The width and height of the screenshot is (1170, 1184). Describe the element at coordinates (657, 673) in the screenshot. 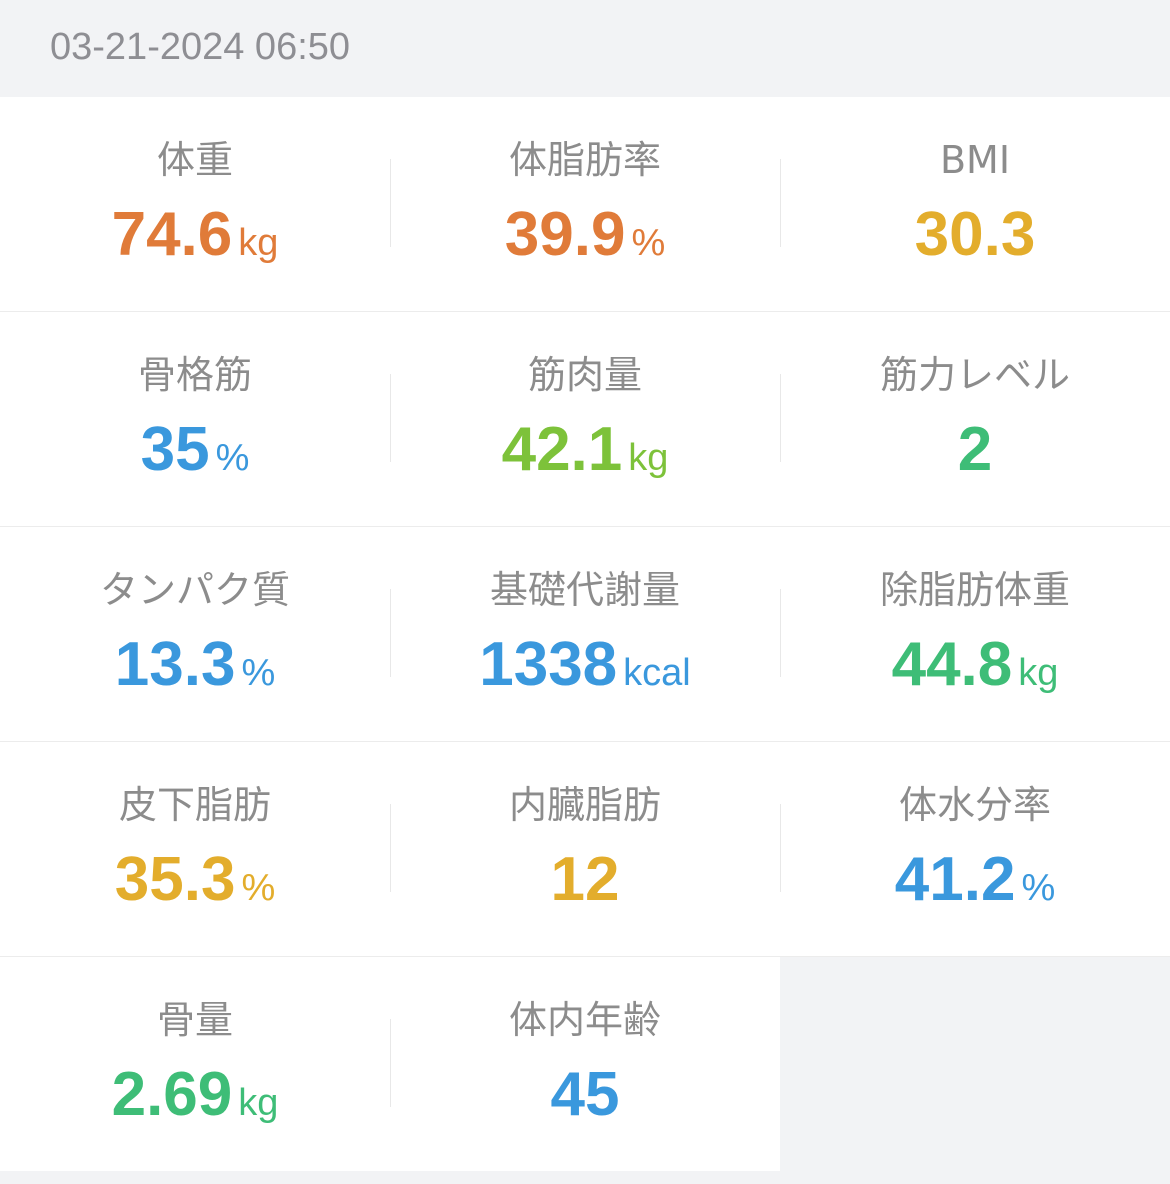

I see `metric-unit: kcal` at that location.